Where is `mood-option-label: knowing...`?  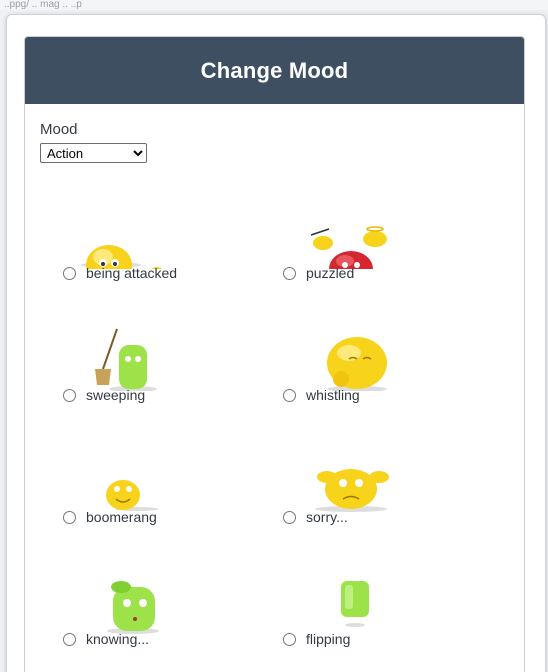
mood-option-label: knowing... is located at coordinates (118, 639).